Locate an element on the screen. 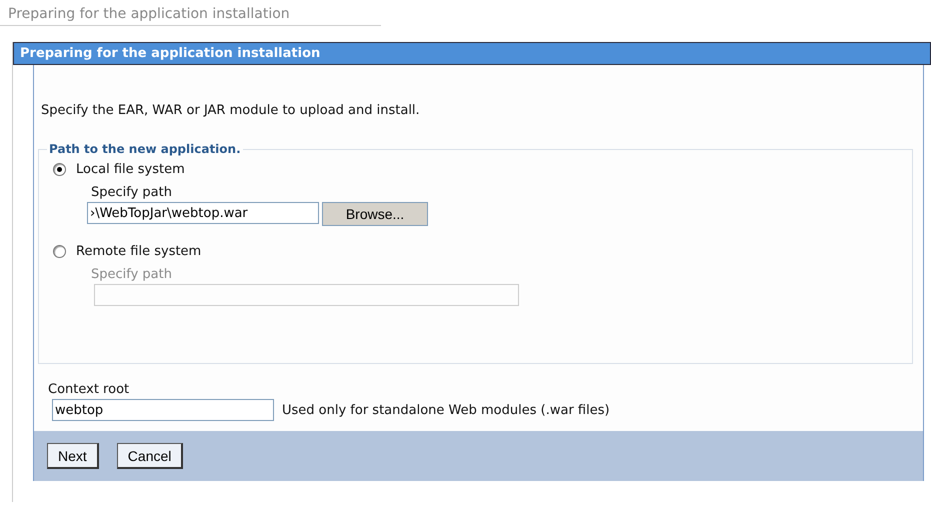 This screenshot has width=931, height=518. context-root-field: webtop is located at coordinates (163, 410).